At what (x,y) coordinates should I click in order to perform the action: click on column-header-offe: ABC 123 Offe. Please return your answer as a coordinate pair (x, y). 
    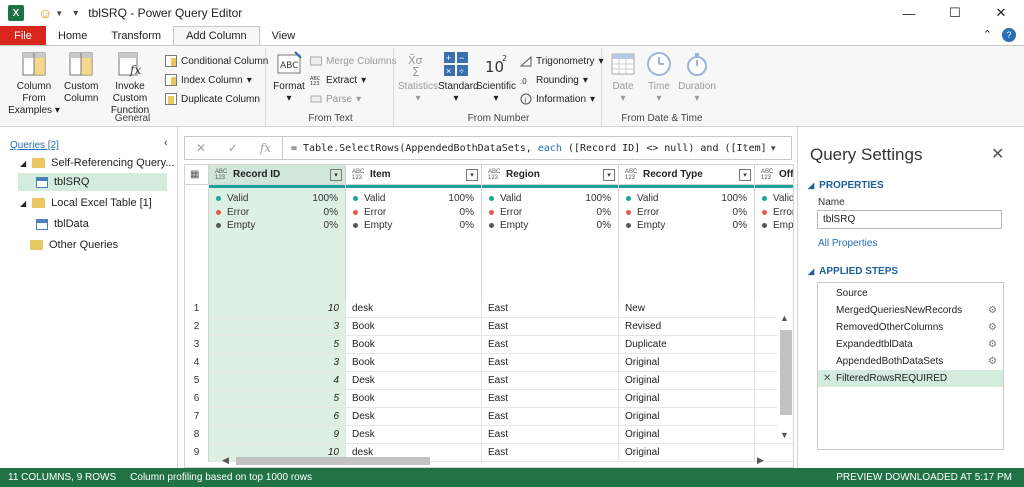
    Looking at the image, I should click on (774, 175).